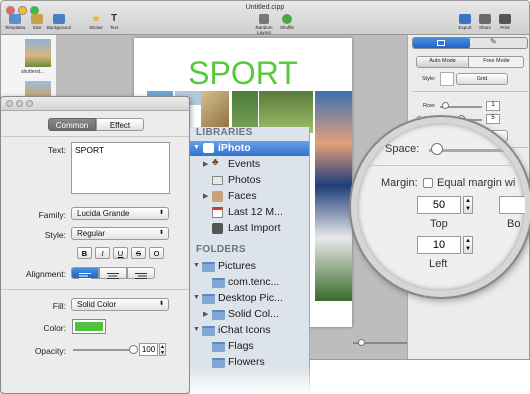 This screenshot has width=530, height=394. Describe the element at coordinates (102, 253) in the screenshot. I see `italic-button: I` at that location.